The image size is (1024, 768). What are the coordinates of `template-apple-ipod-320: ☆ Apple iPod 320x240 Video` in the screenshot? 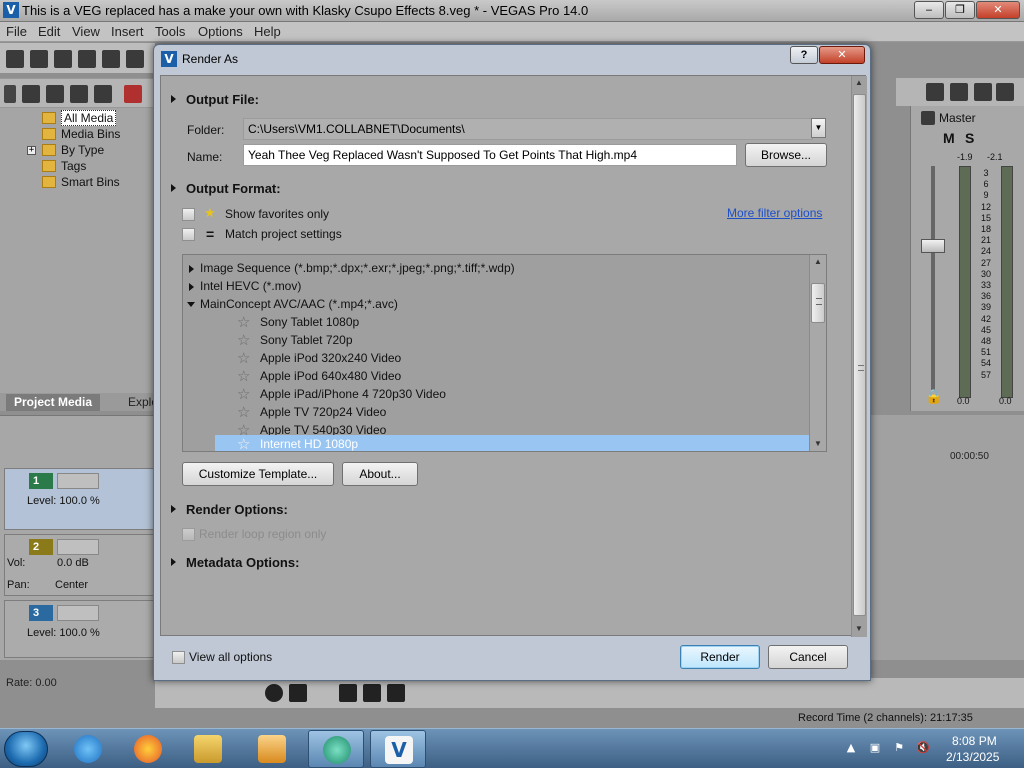 It's located at (512, 358).